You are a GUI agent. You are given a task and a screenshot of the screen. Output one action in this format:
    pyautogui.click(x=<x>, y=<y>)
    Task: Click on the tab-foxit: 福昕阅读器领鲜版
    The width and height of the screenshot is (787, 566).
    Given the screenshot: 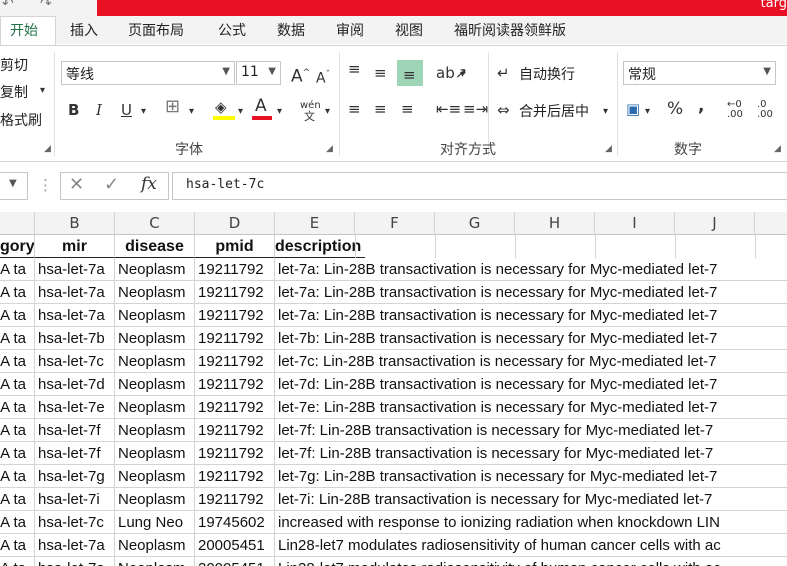 What is the action you would take?
    pyautogui.click(x=510, y=30)
    